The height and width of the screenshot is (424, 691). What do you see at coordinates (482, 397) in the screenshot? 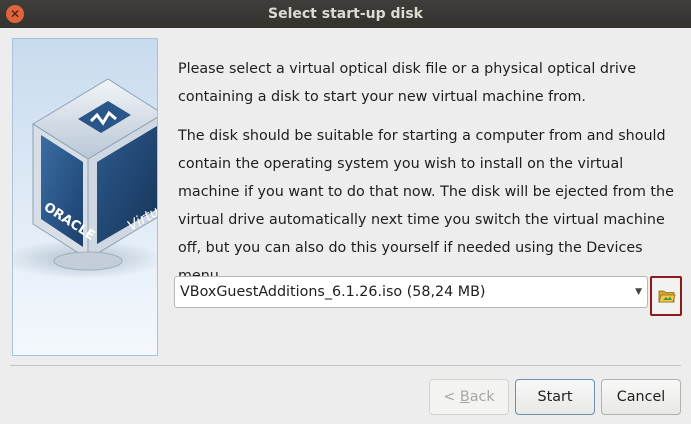
I see `back-button-label: ack` at bounding box center [482, 397].